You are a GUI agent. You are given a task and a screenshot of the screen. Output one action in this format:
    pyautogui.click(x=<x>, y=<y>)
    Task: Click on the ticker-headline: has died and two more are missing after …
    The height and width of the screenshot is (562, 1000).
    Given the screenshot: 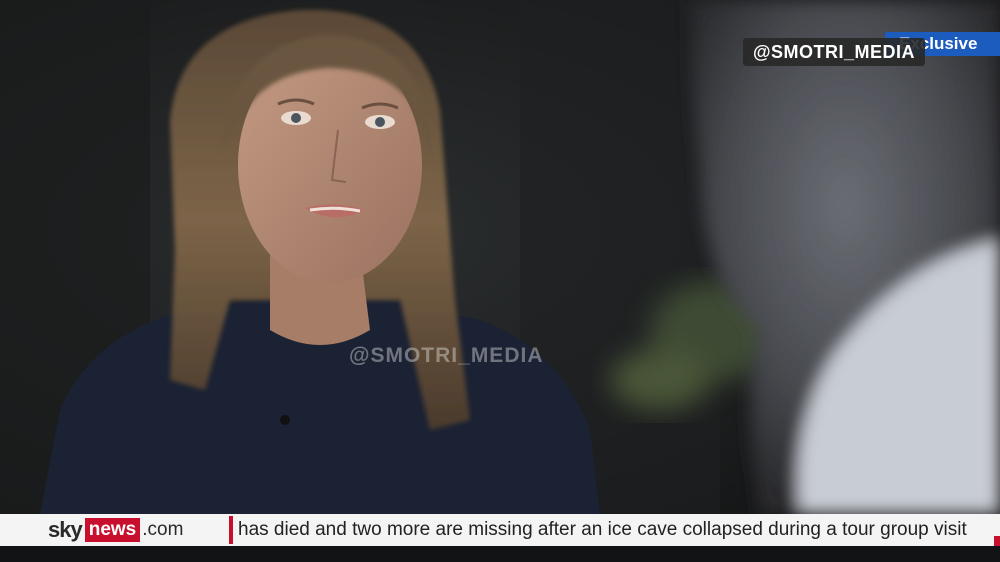 What is the action you would take?
    pyautogui.click(x=602, y=529)
    